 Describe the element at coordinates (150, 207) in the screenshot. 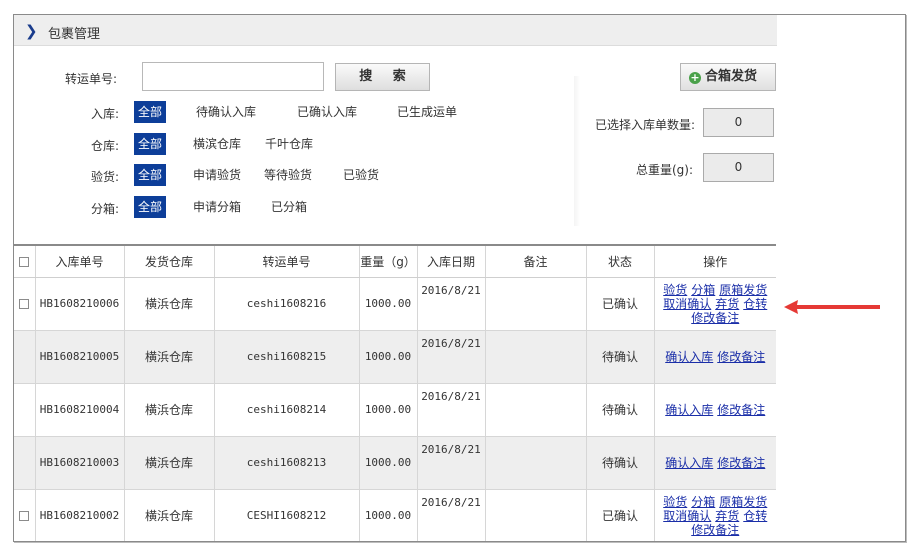

I see `filter-split-all: 全部` at that location.